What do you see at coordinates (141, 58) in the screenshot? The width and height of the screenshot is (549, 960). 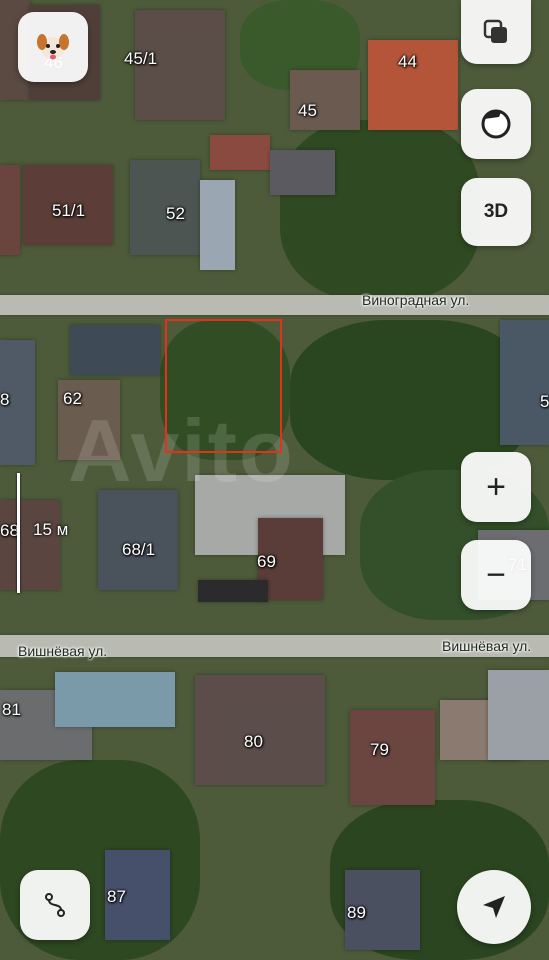 I see `house-number: 45/1` at bounding box center [141, 58].